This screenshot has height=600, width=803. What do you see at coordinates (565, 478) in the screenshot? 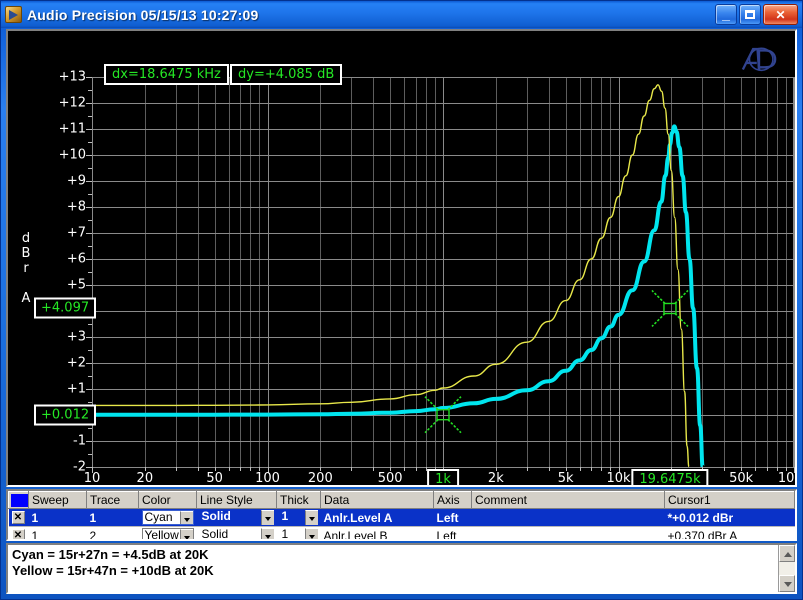
I see `x-tick-label: 5k` at bounding box center [565, 478].